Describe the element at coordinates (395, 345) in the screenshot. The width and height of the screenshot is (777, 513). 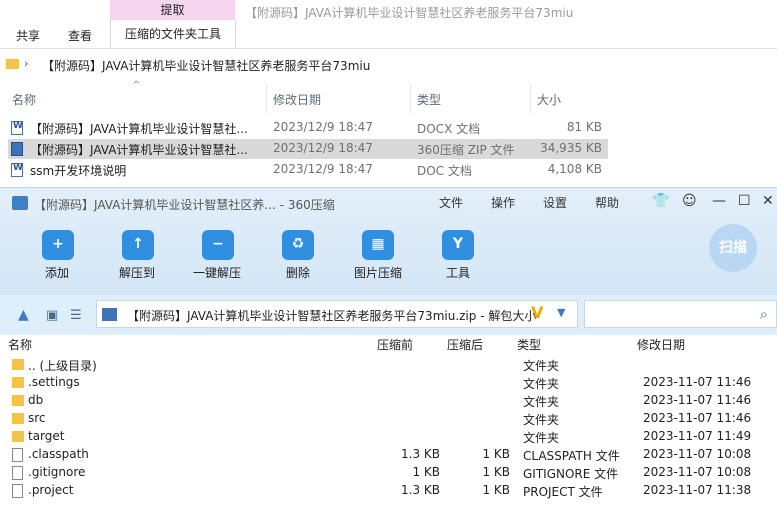
I see `column-header-before: 压缩前` at that location.